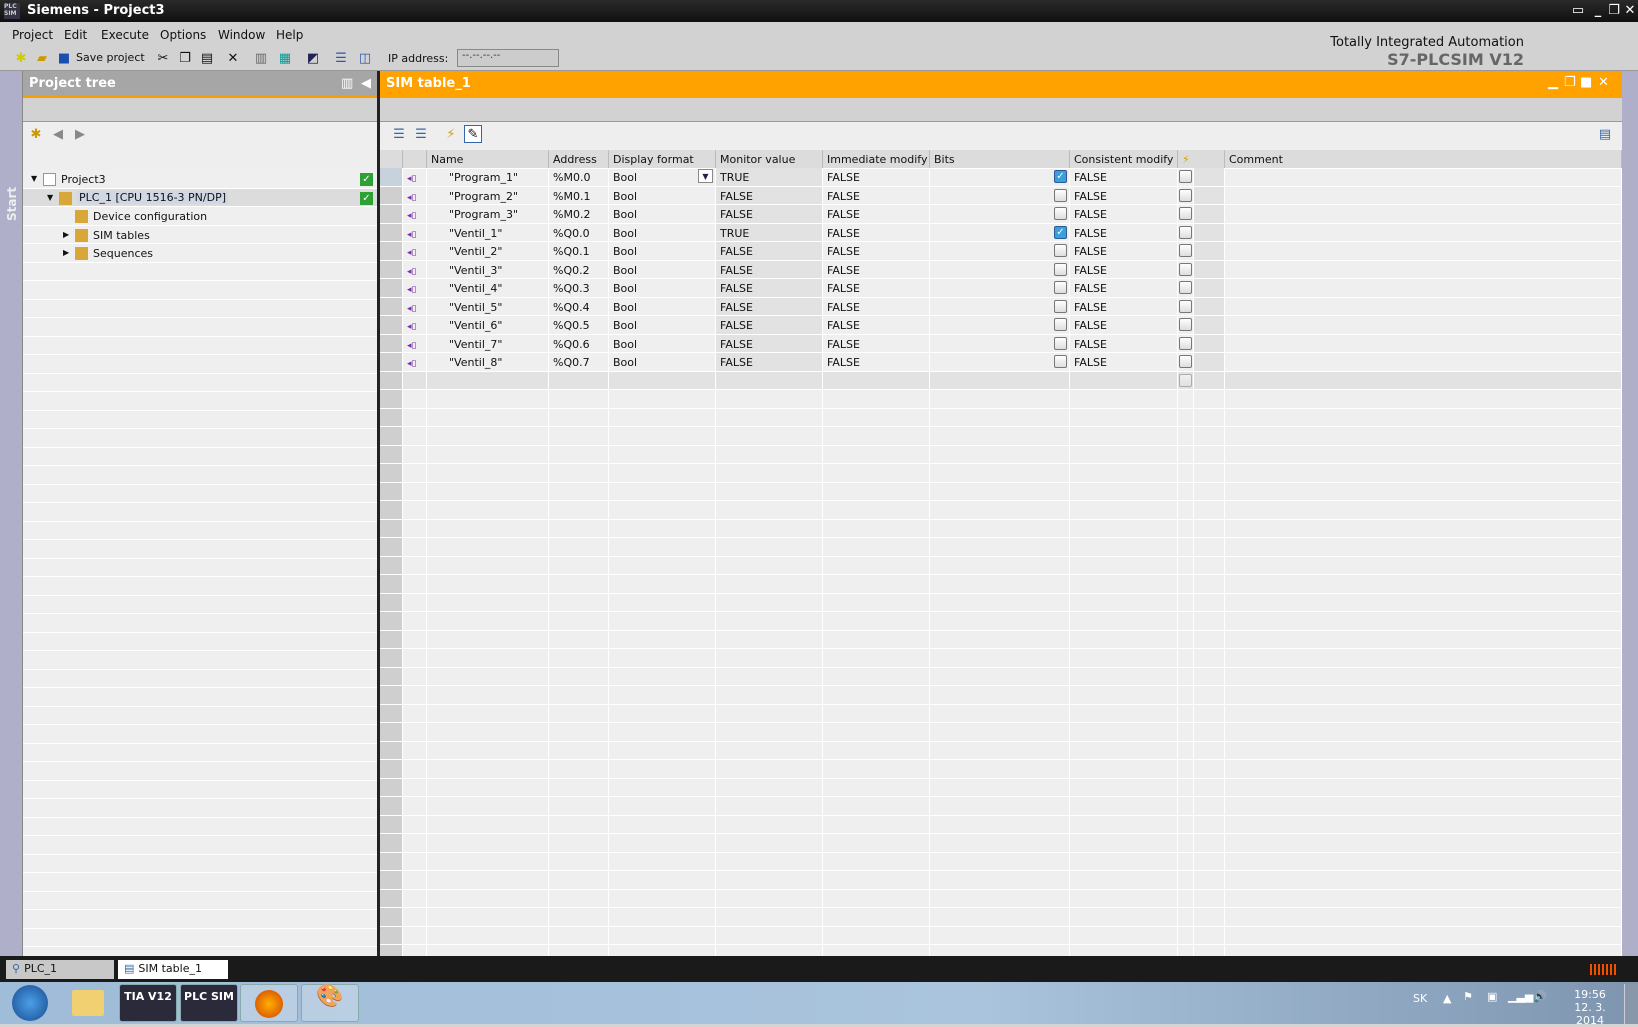 The height and width of the screenshot is (1027, 1638). I want to click on table-row: ◂▯ "Program_1" %M0.0 Bool ▼ TRUE FALSE ✓ FALSE, so click(1001, 177).